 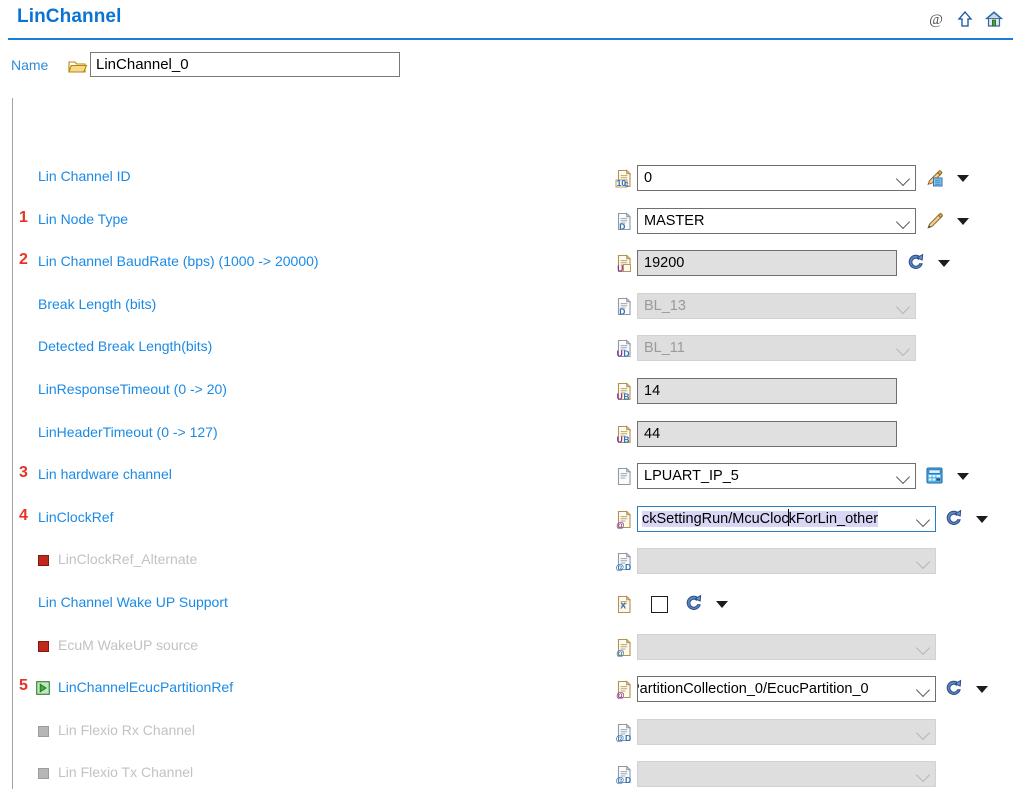 I want to click on editor-header: LinChannel @, so click(x=506, y=20).